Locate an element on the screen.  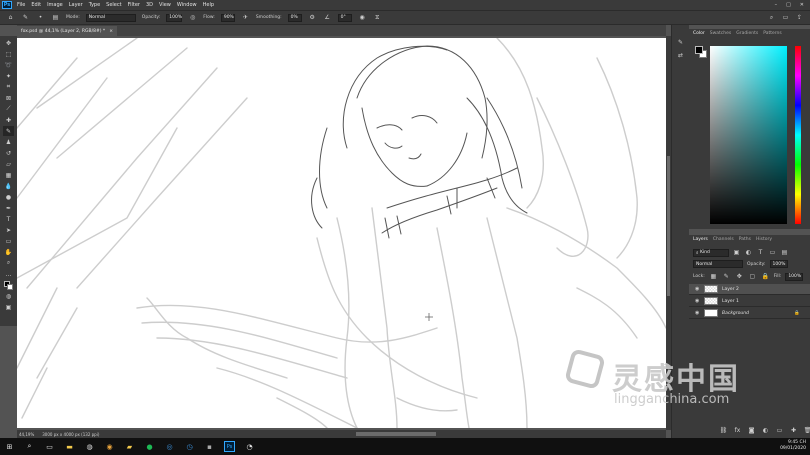
adjustment-layer-icon: ◐ is located at coordinates (765, 430).